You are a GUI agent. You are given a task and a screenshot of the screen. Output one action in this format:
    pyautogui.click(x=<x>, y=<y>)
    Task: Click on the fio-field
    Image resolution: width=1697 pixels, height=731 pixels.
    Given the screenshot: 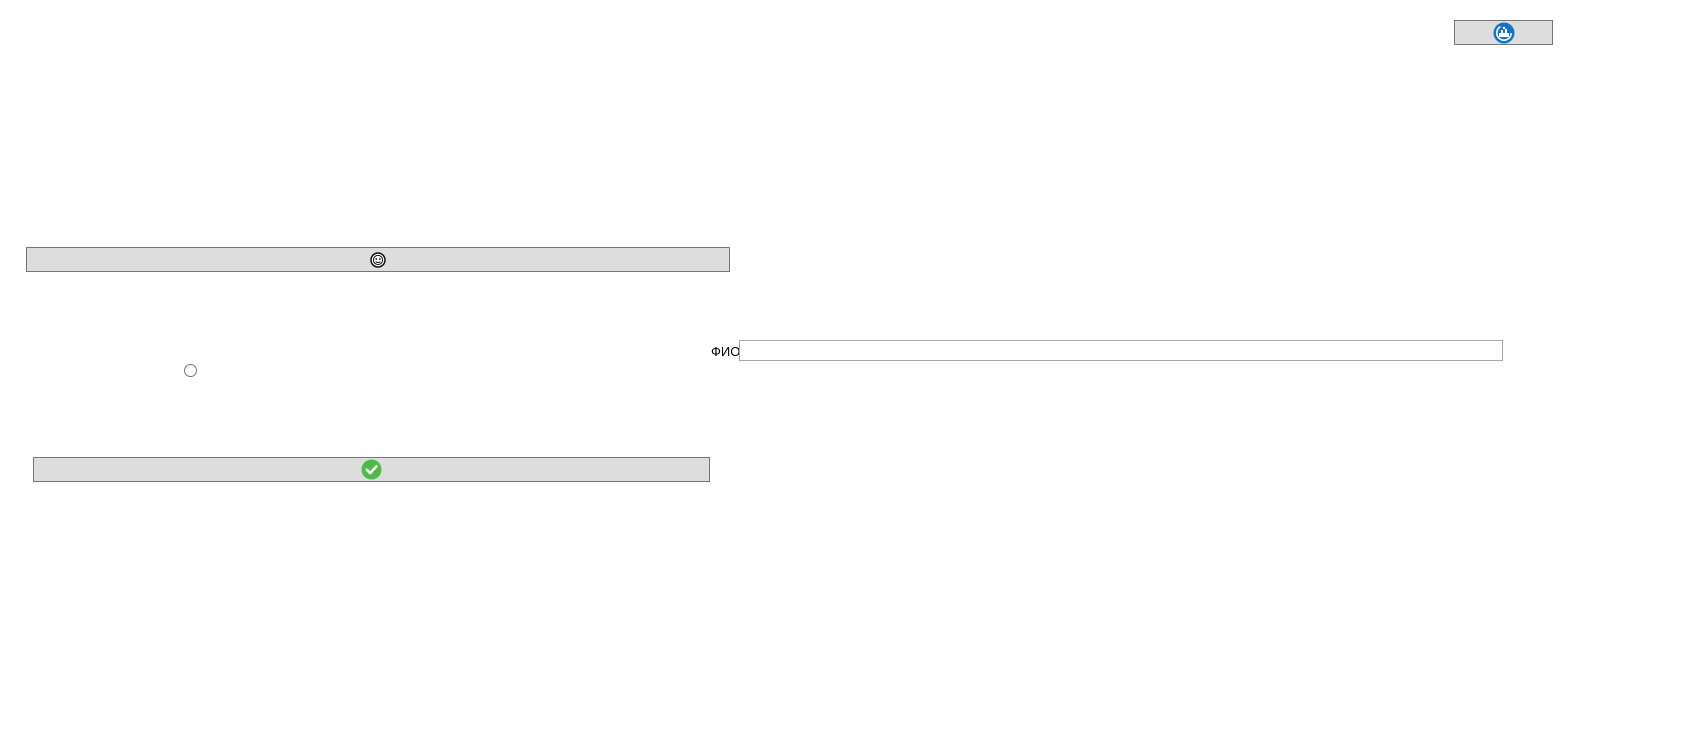 What is the action you would take?
    pyautogui.click(x=1121, y=350)
    